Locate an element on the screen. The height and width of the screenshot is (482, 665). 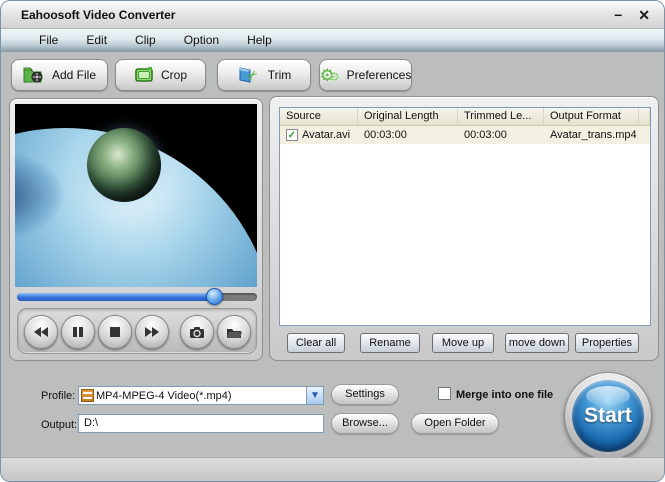
crop-button: Crop is located at coordinates (160, 75).